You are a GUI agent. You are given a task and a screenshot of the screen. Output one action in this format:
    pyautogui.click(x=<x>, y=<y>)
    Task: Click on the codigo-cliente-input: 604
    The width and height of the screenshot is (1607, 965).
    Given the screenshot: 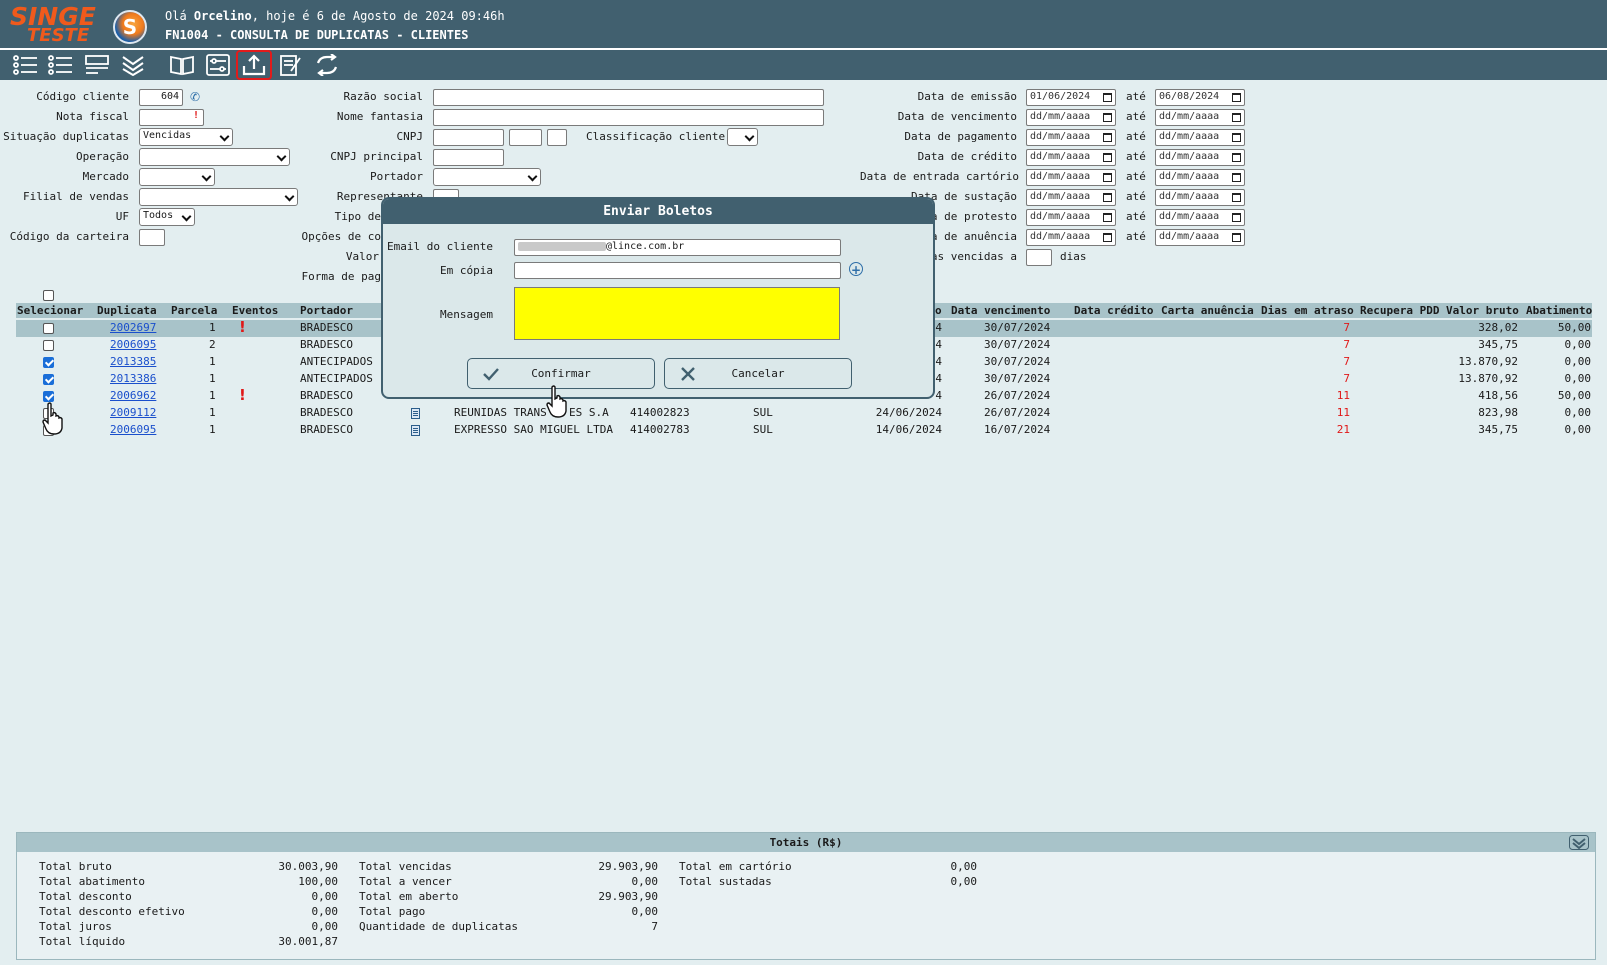 What is the action you would take?
    pyautogui.click(x=161, y=97)
    